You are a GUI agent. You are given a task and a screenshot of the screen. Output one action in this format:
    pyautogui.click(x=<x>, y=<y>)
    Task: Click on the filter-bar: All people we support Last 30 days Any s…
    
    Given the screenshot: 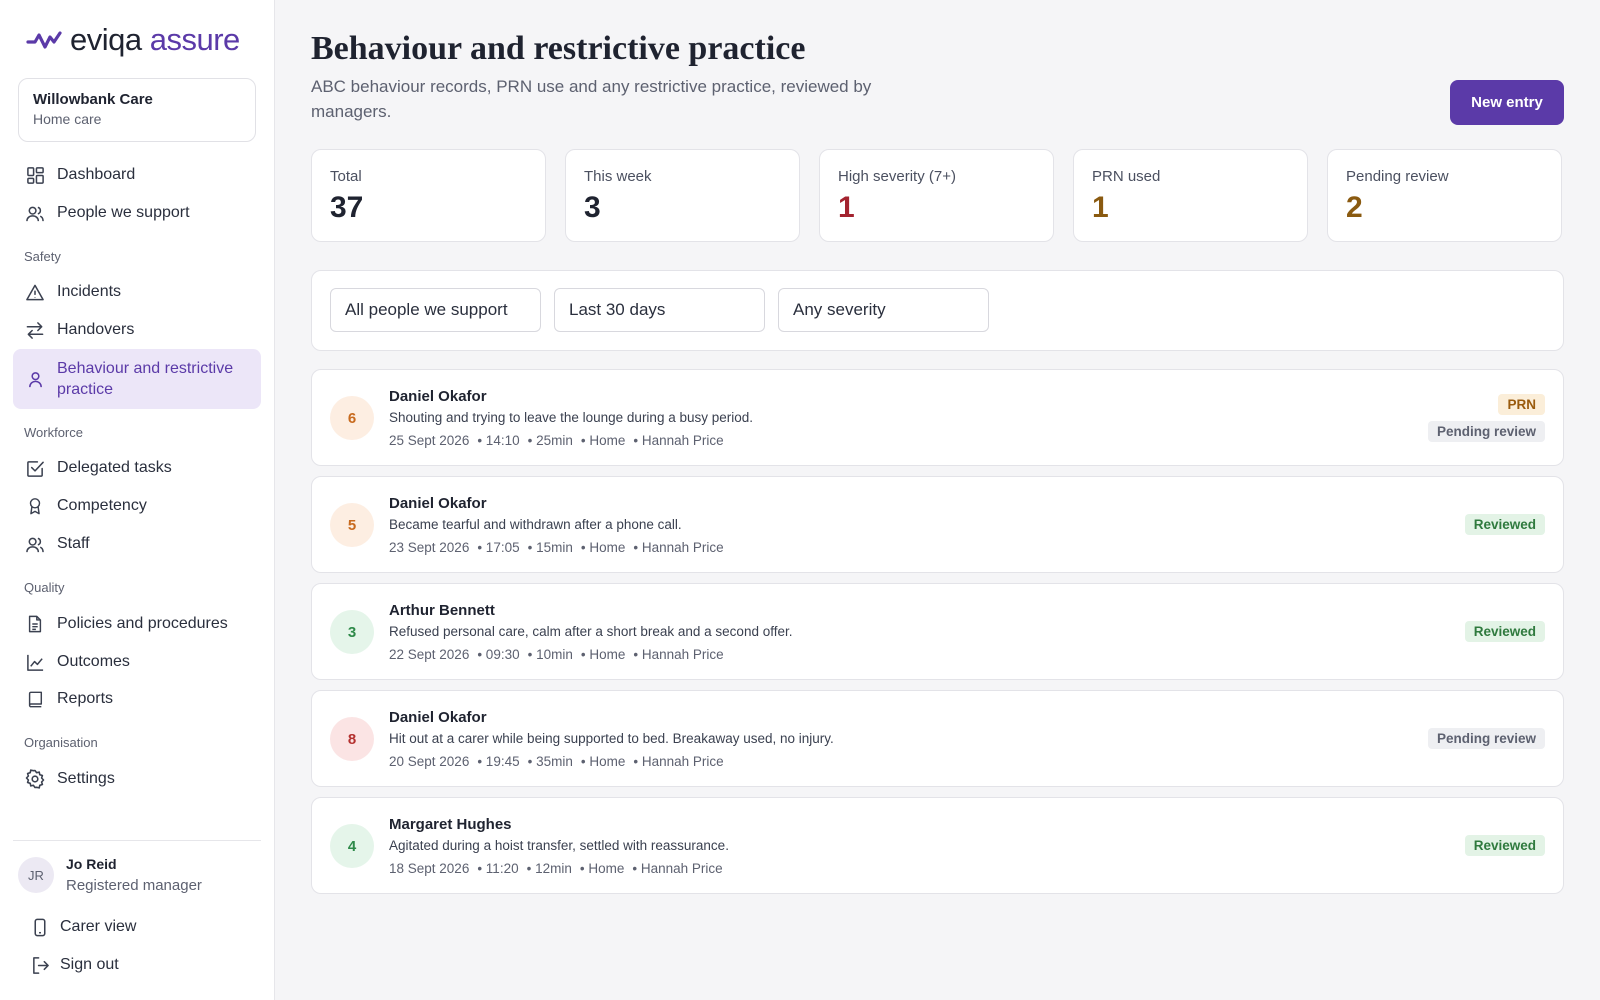 What is the action you would take?
    pyautogui.click(x=937, y=310)
    